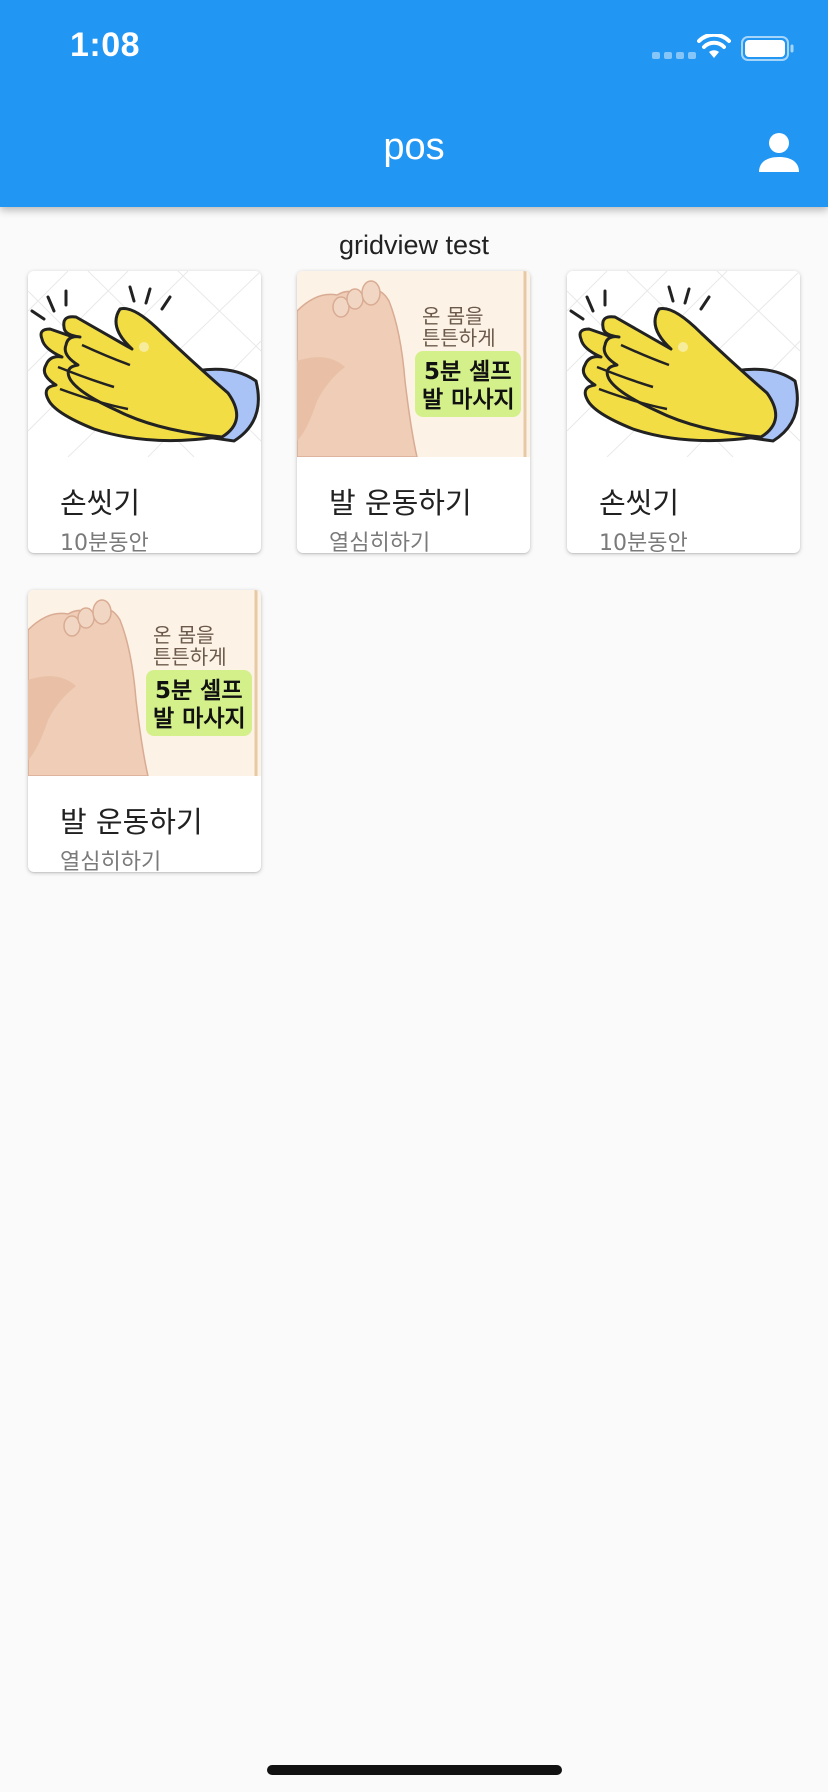 This screenshot has width=828, height=1792. I want to click on profile-button, so click(779, 153).